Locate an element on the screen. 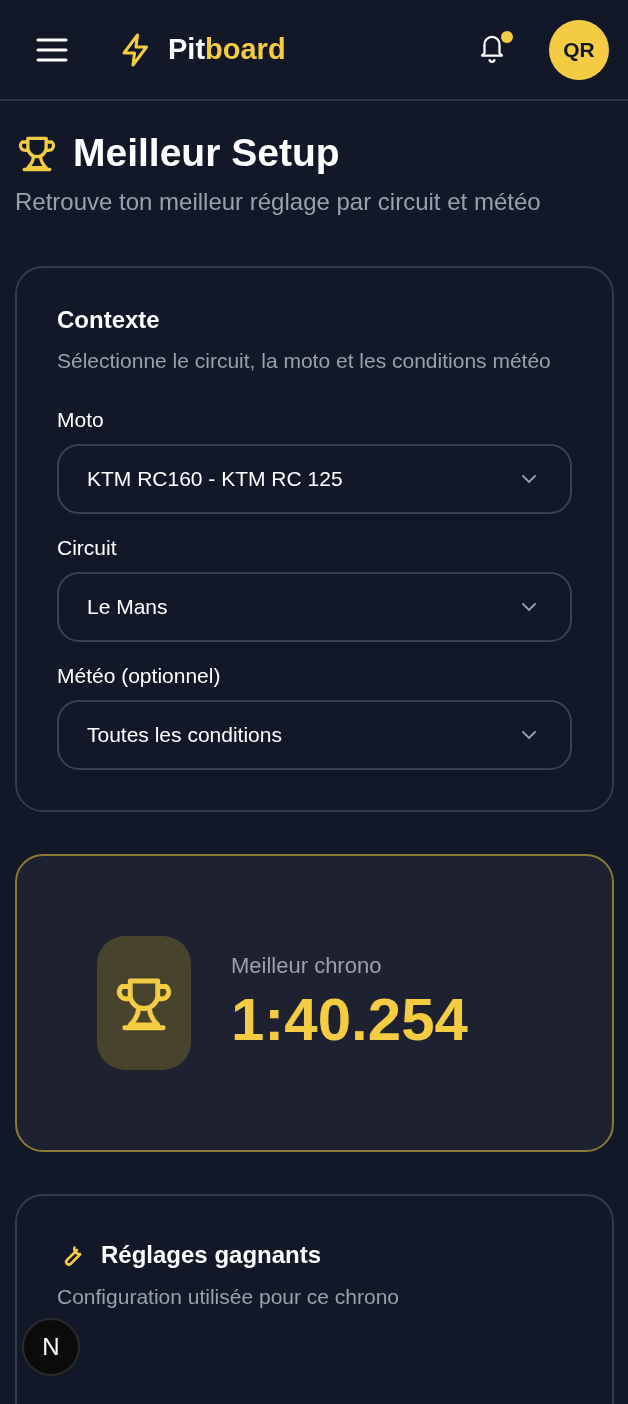 The height and width of the screenshot is (1404, 628). menu-icon is located at coordinates (52, 49).